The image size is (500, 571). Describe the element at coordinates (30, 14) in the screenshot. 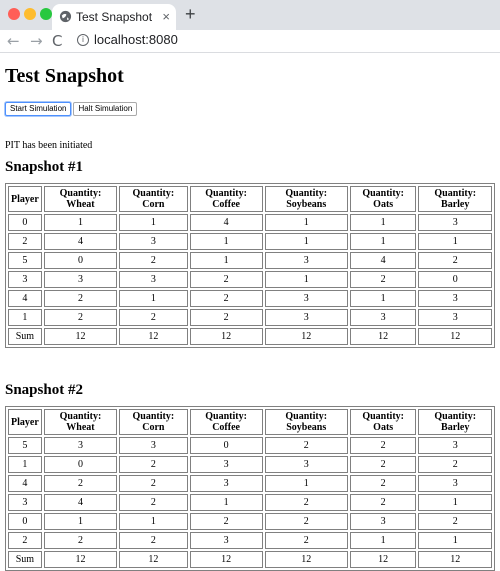

I see `minimize-window-icon` at that location.